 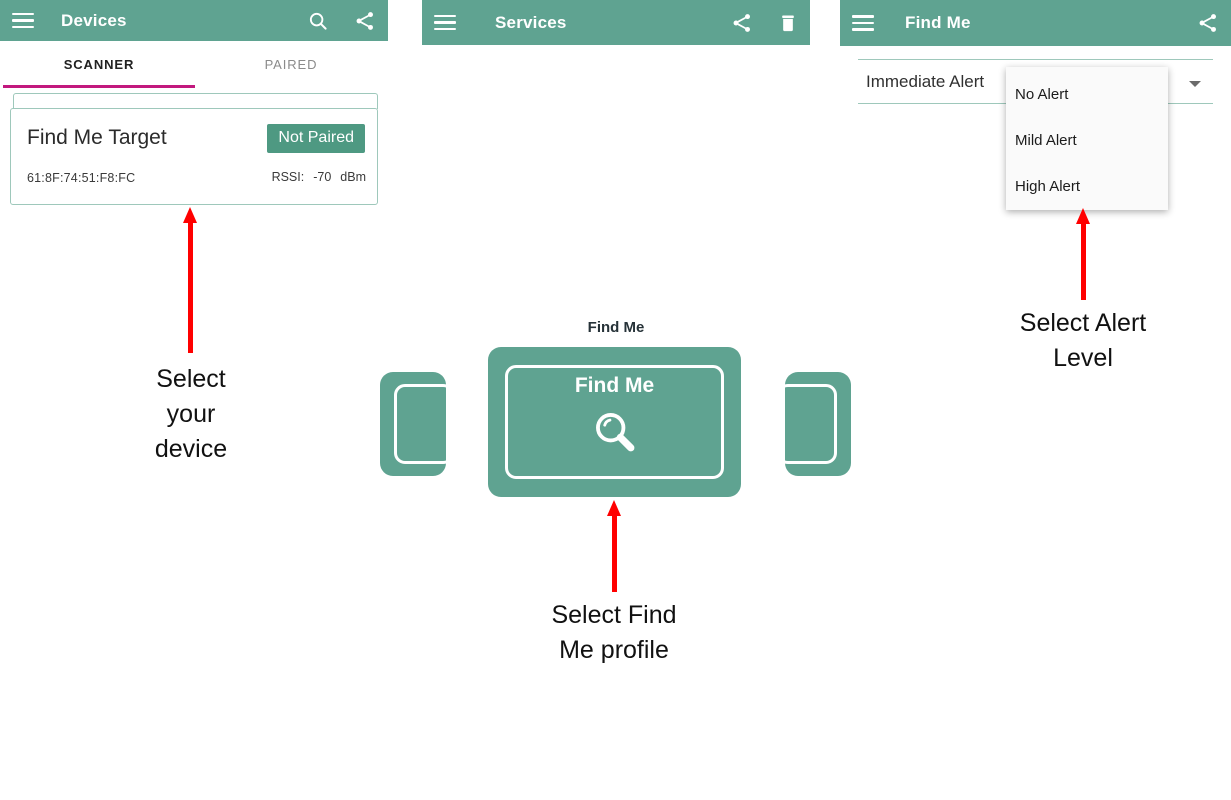 I want to click on rssi-readout: RSSI: -70 dBm, so click(x=319, y=177).